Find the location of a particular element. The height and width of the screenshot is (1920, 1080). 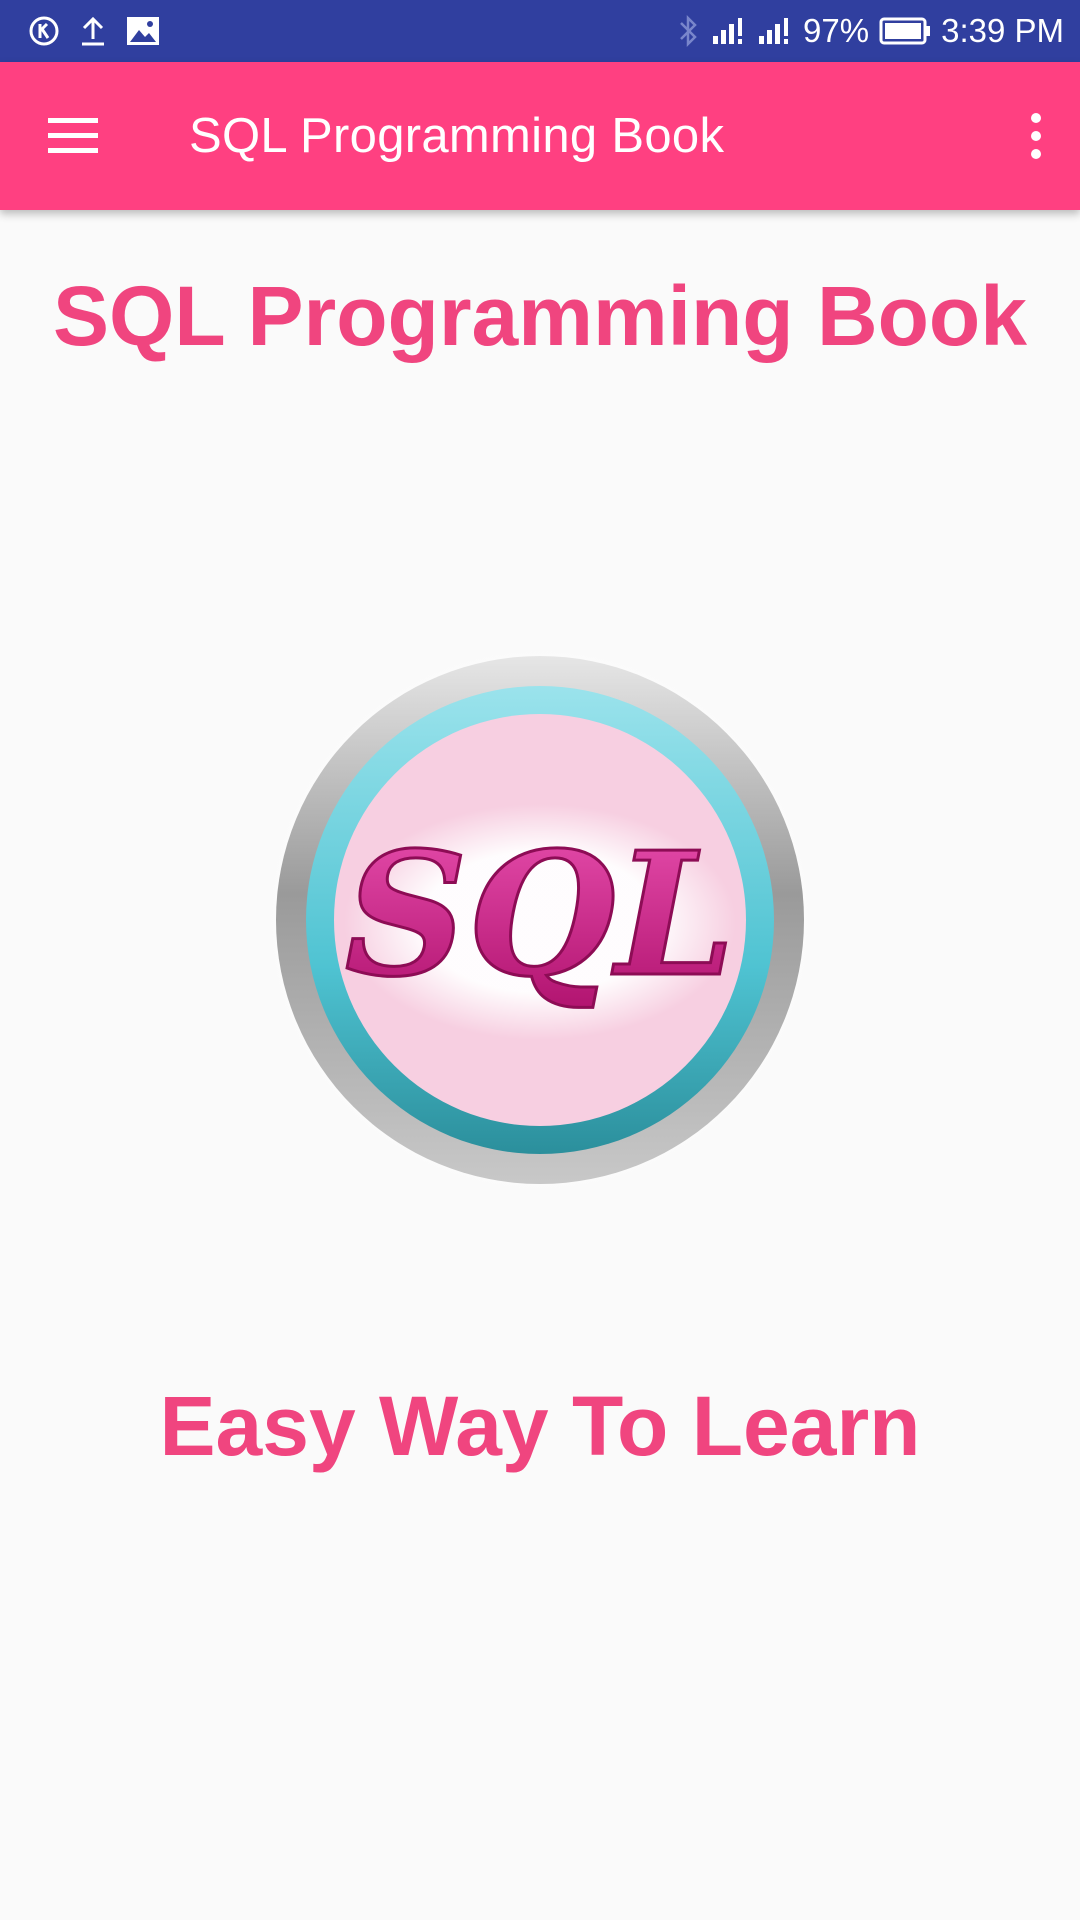

status-right-icons: 97% 3:39 PM is located at coordinates (869, 31).